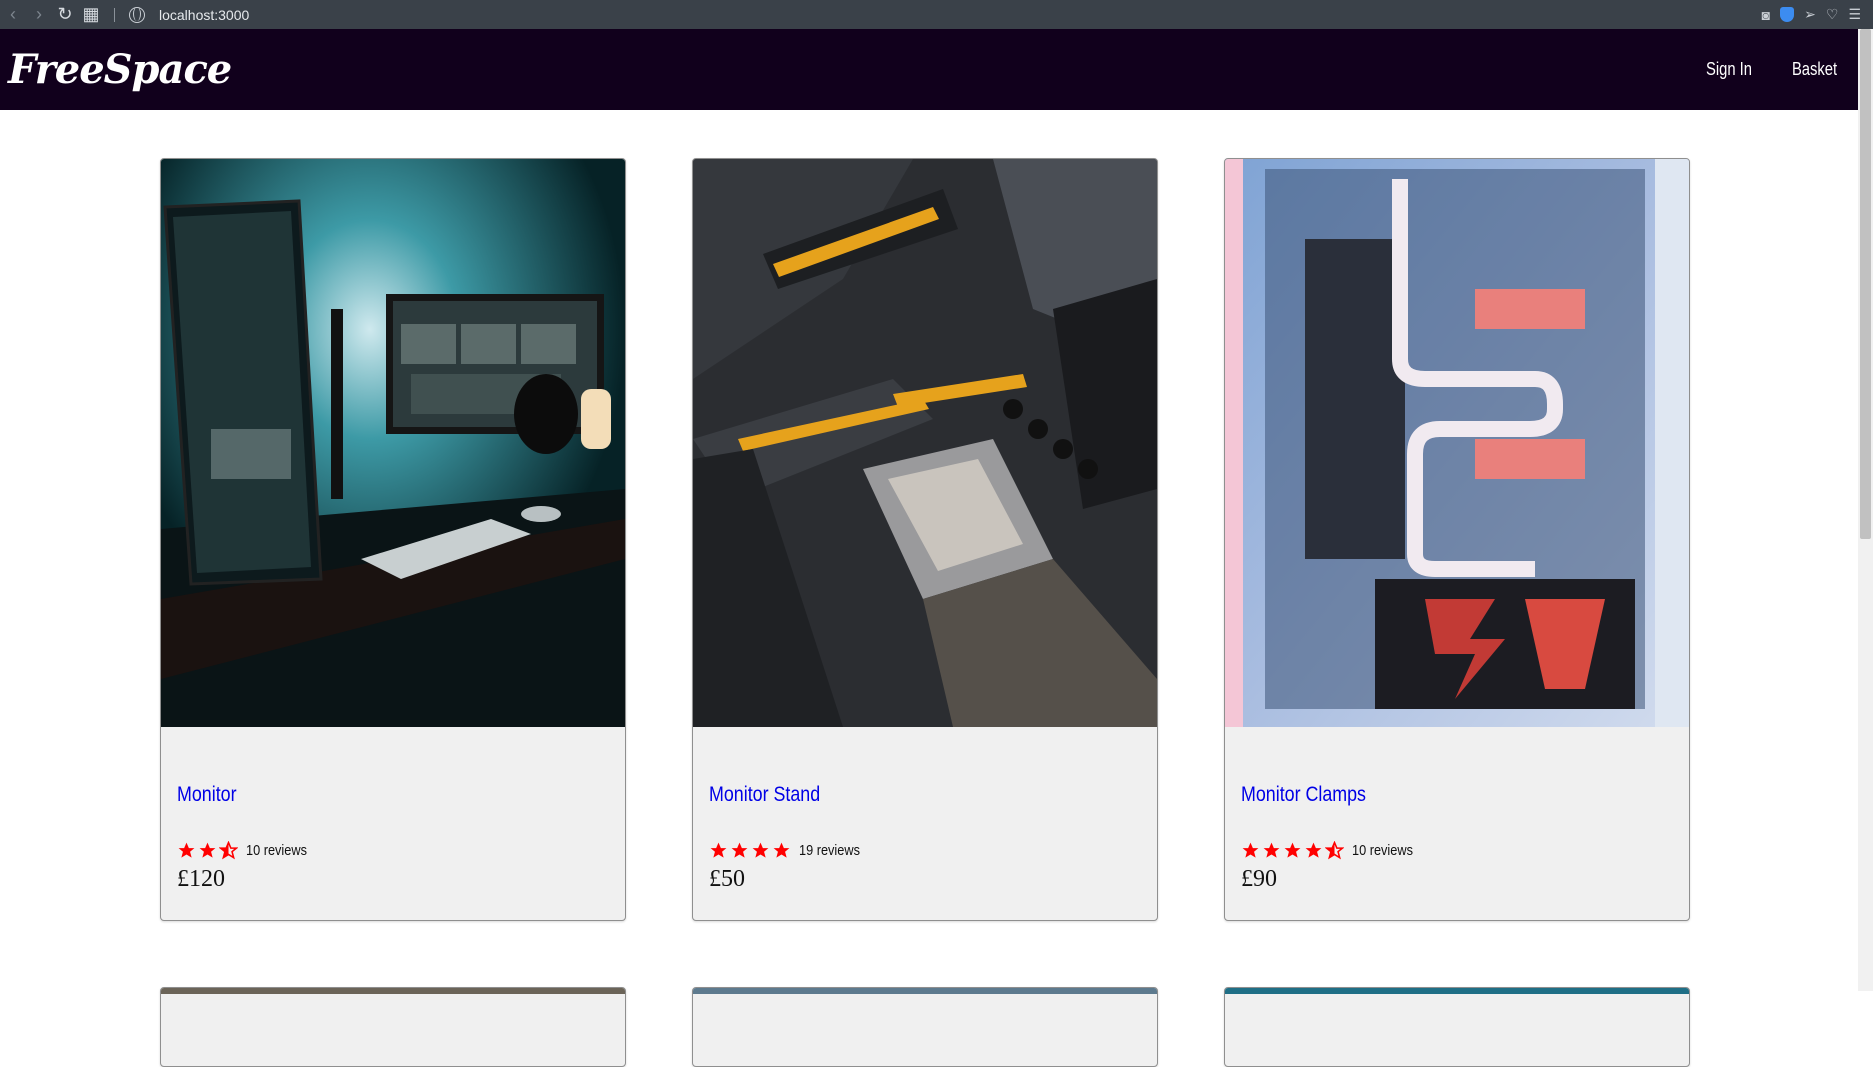 The image size is (1873, 1067). What do you see at coordinates (1810, 14) in the screenshot?
I see `send-icon: ➢` at bounding box center [1810, 14].